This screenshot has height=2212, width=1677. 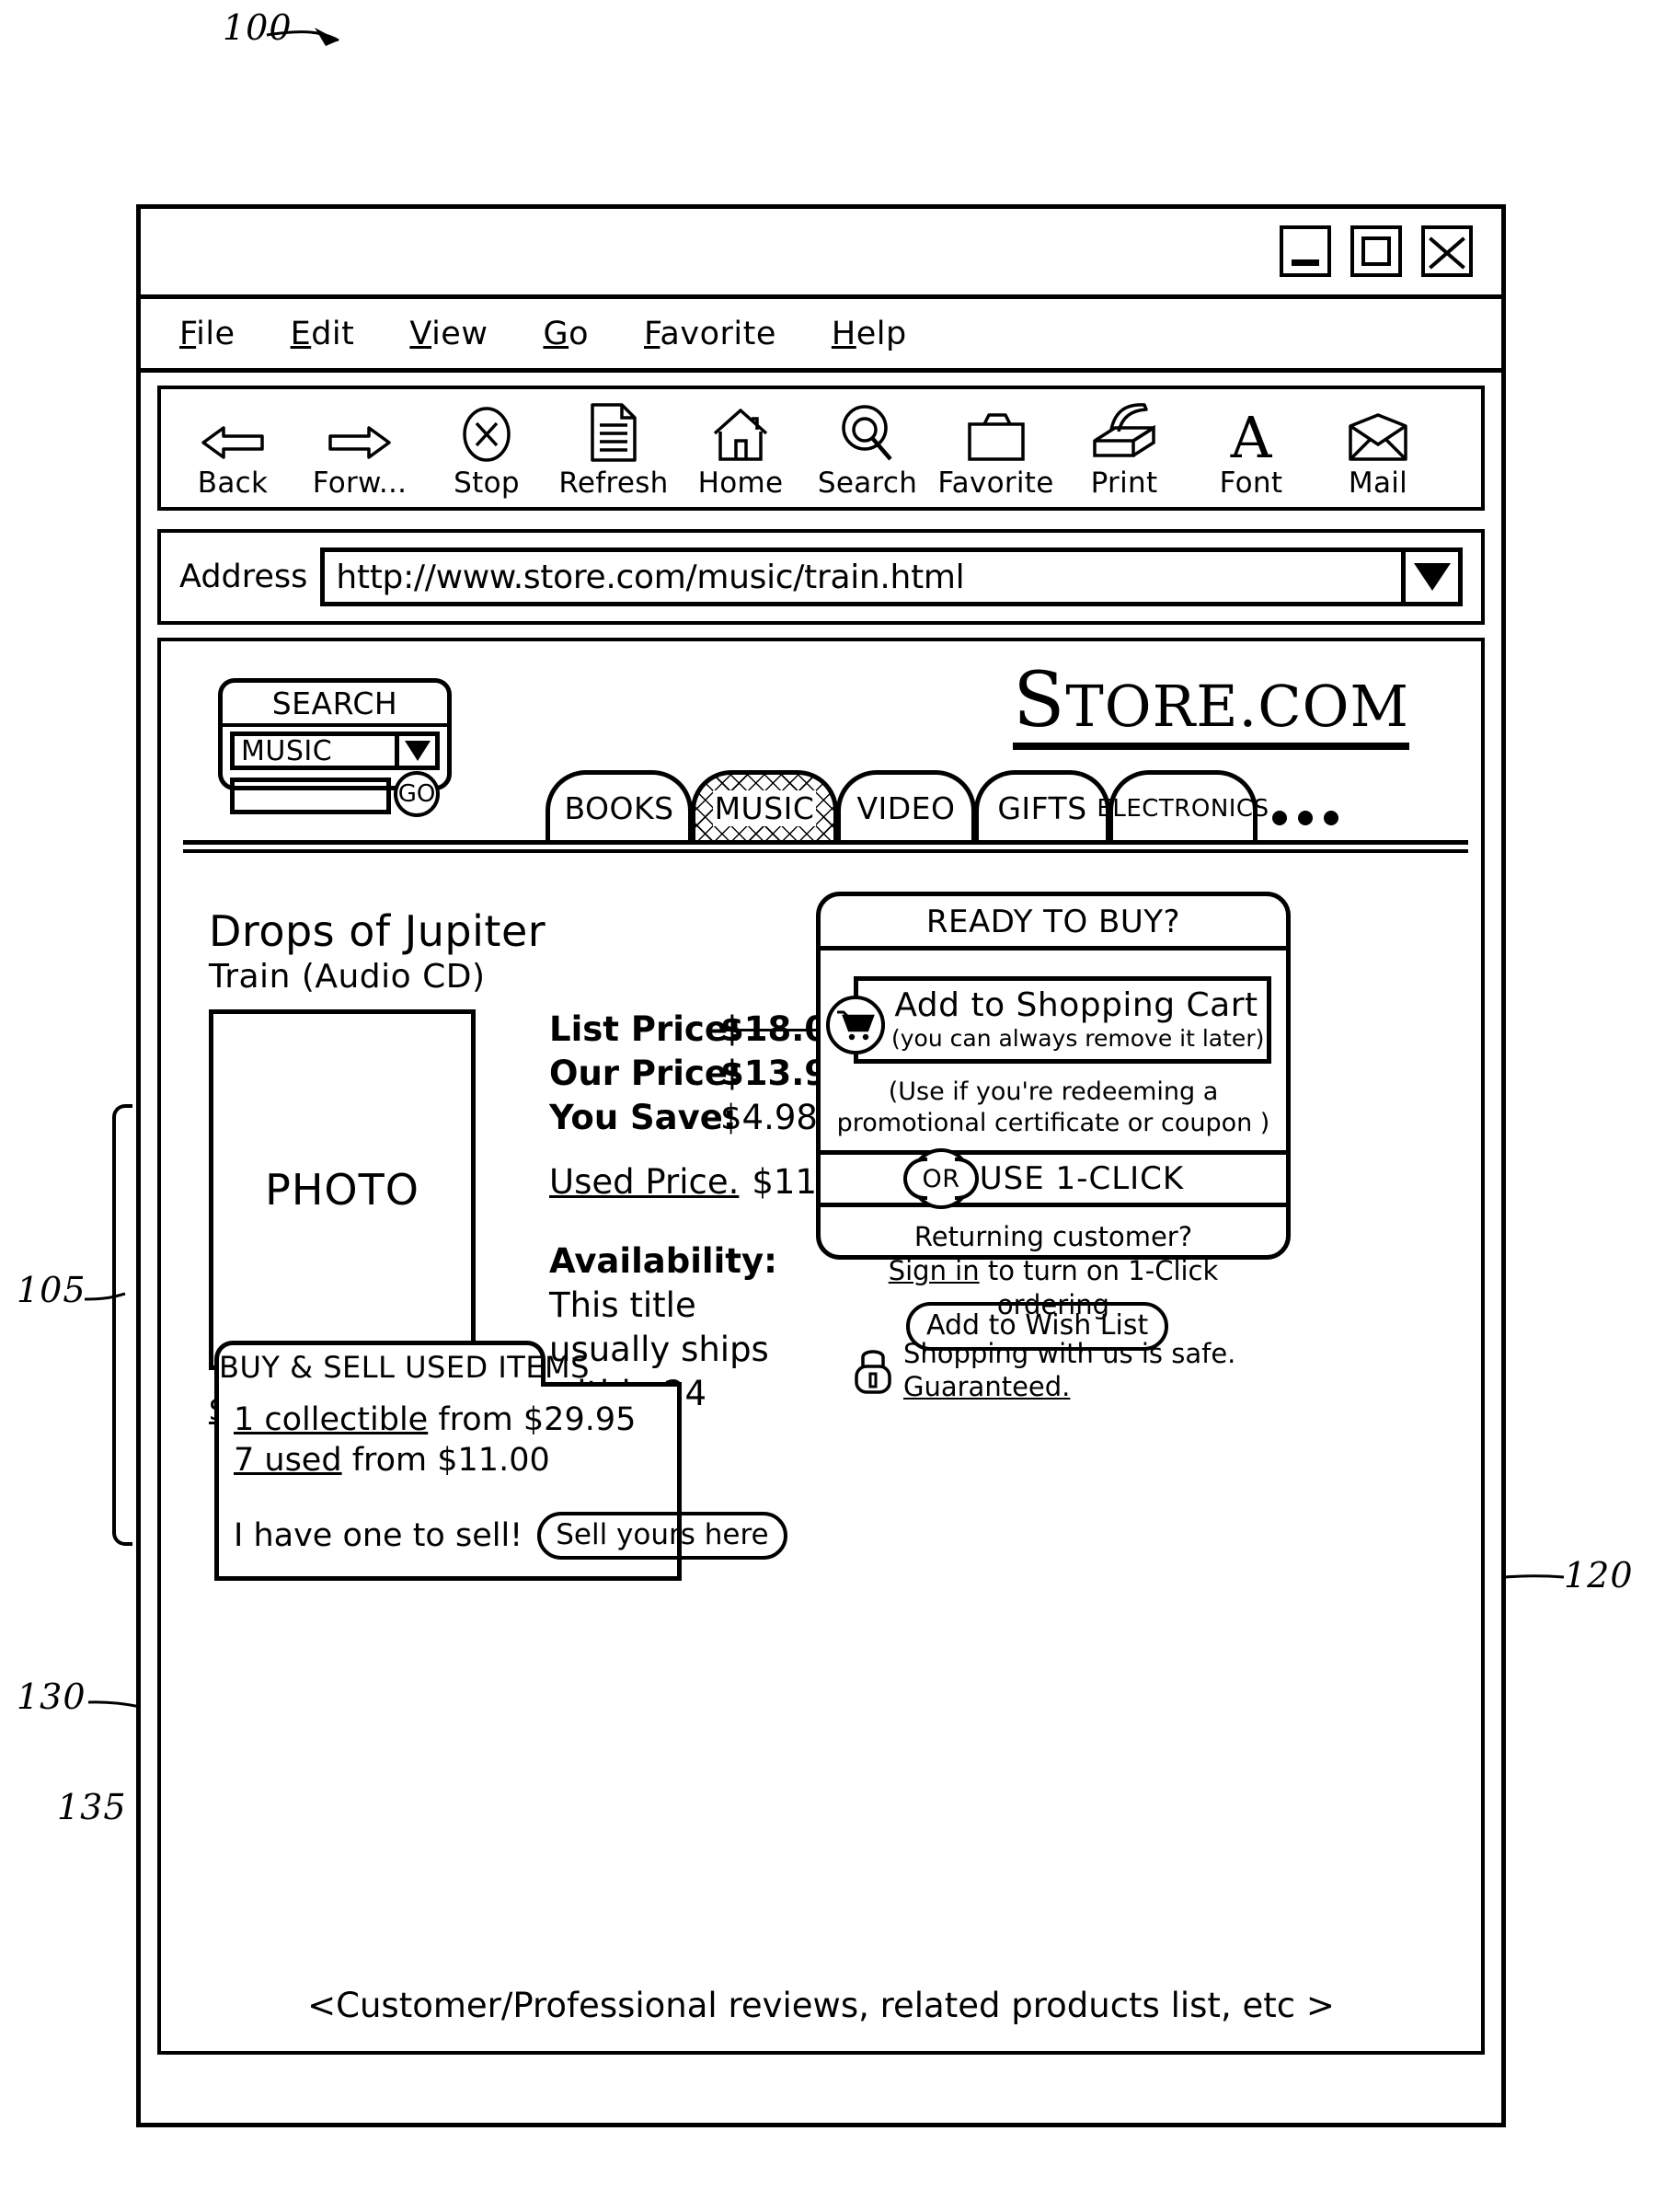 I want to click on menu-accel: H, so click(x=843, y=333).